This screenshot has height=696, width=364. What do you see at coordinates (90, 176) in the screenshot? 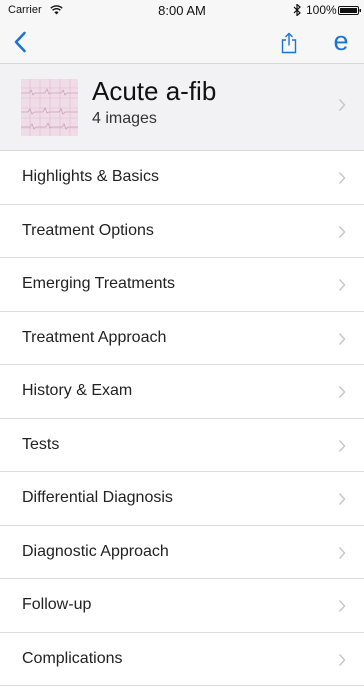
I see `menu-item-label: Highlights & Basics` at bounding box center [90, 176].